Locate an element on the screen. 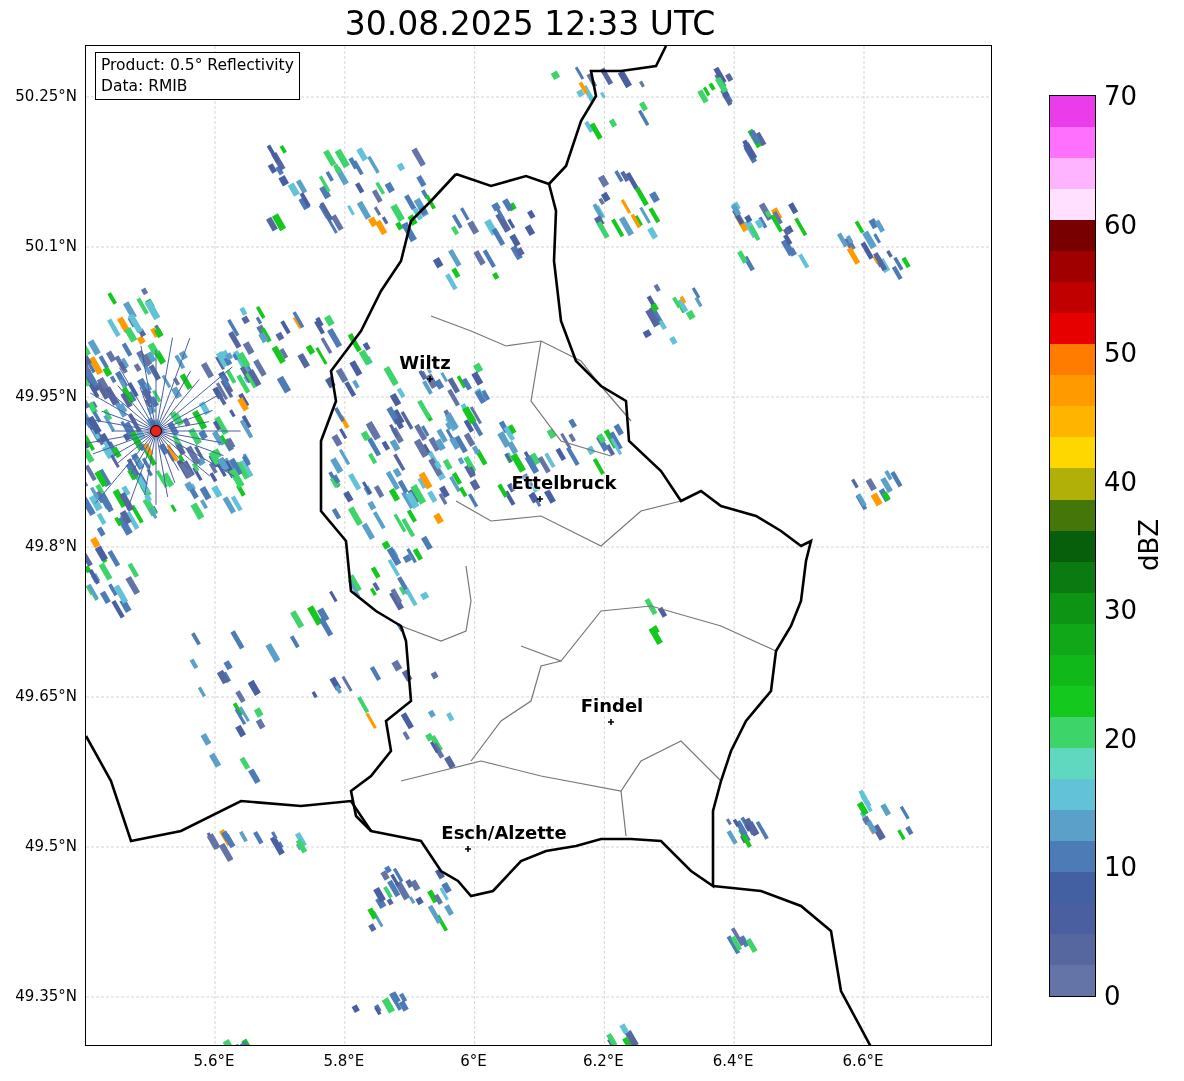  colorbar-tick-label: 50 is located at coordinates (1121, 353).